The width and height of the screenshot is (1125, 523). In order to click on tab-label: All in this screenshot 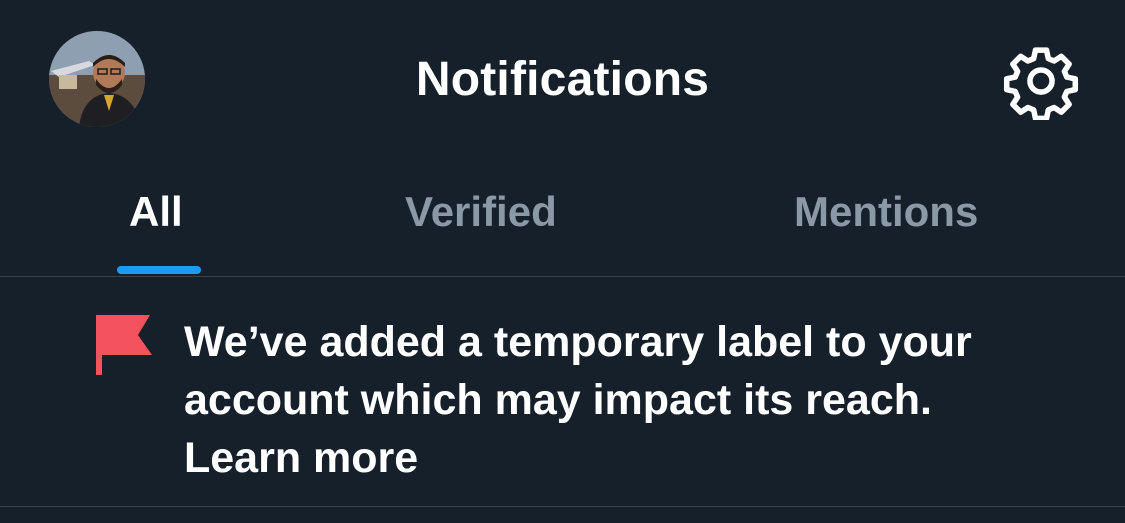, I will do `click(156, 211)`.